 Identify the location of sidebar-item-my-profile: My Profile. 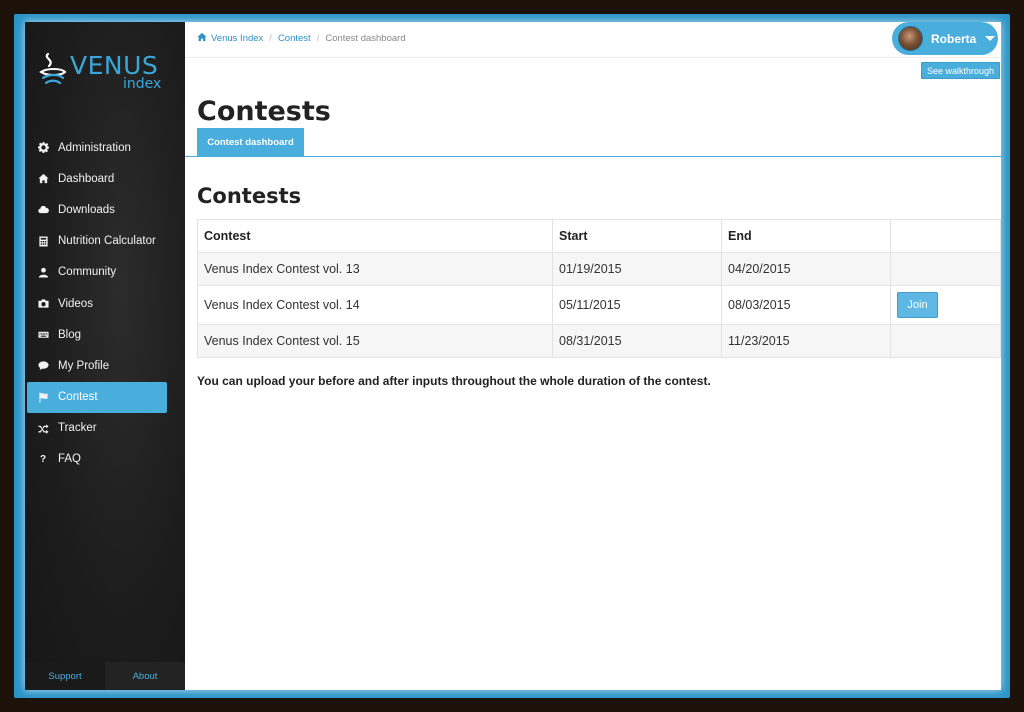
(97, 365).